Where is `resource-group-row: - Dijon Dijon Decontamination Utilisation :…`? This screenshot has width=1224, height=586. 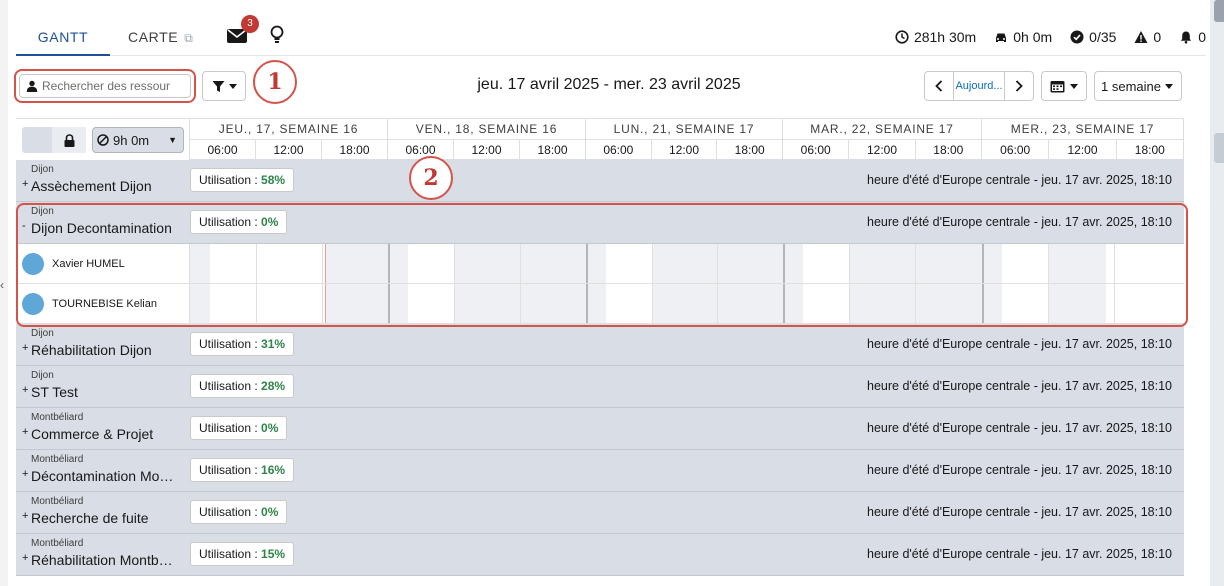 resource-group-row: - Dijon Dijon Decontamination Utilisation :… is located at coordinates (600, 223).